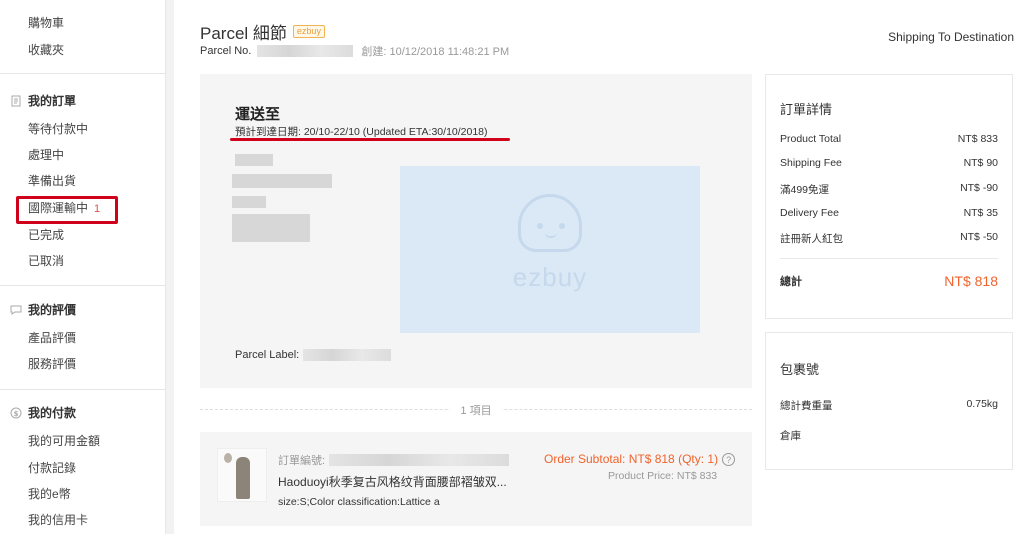 The image size is (1024, 534). What do you see at coordinates (46, 50) in the screenshot?
I see `sidebar-item-favorites: 收藏夾` at bounding box center [46, 50].